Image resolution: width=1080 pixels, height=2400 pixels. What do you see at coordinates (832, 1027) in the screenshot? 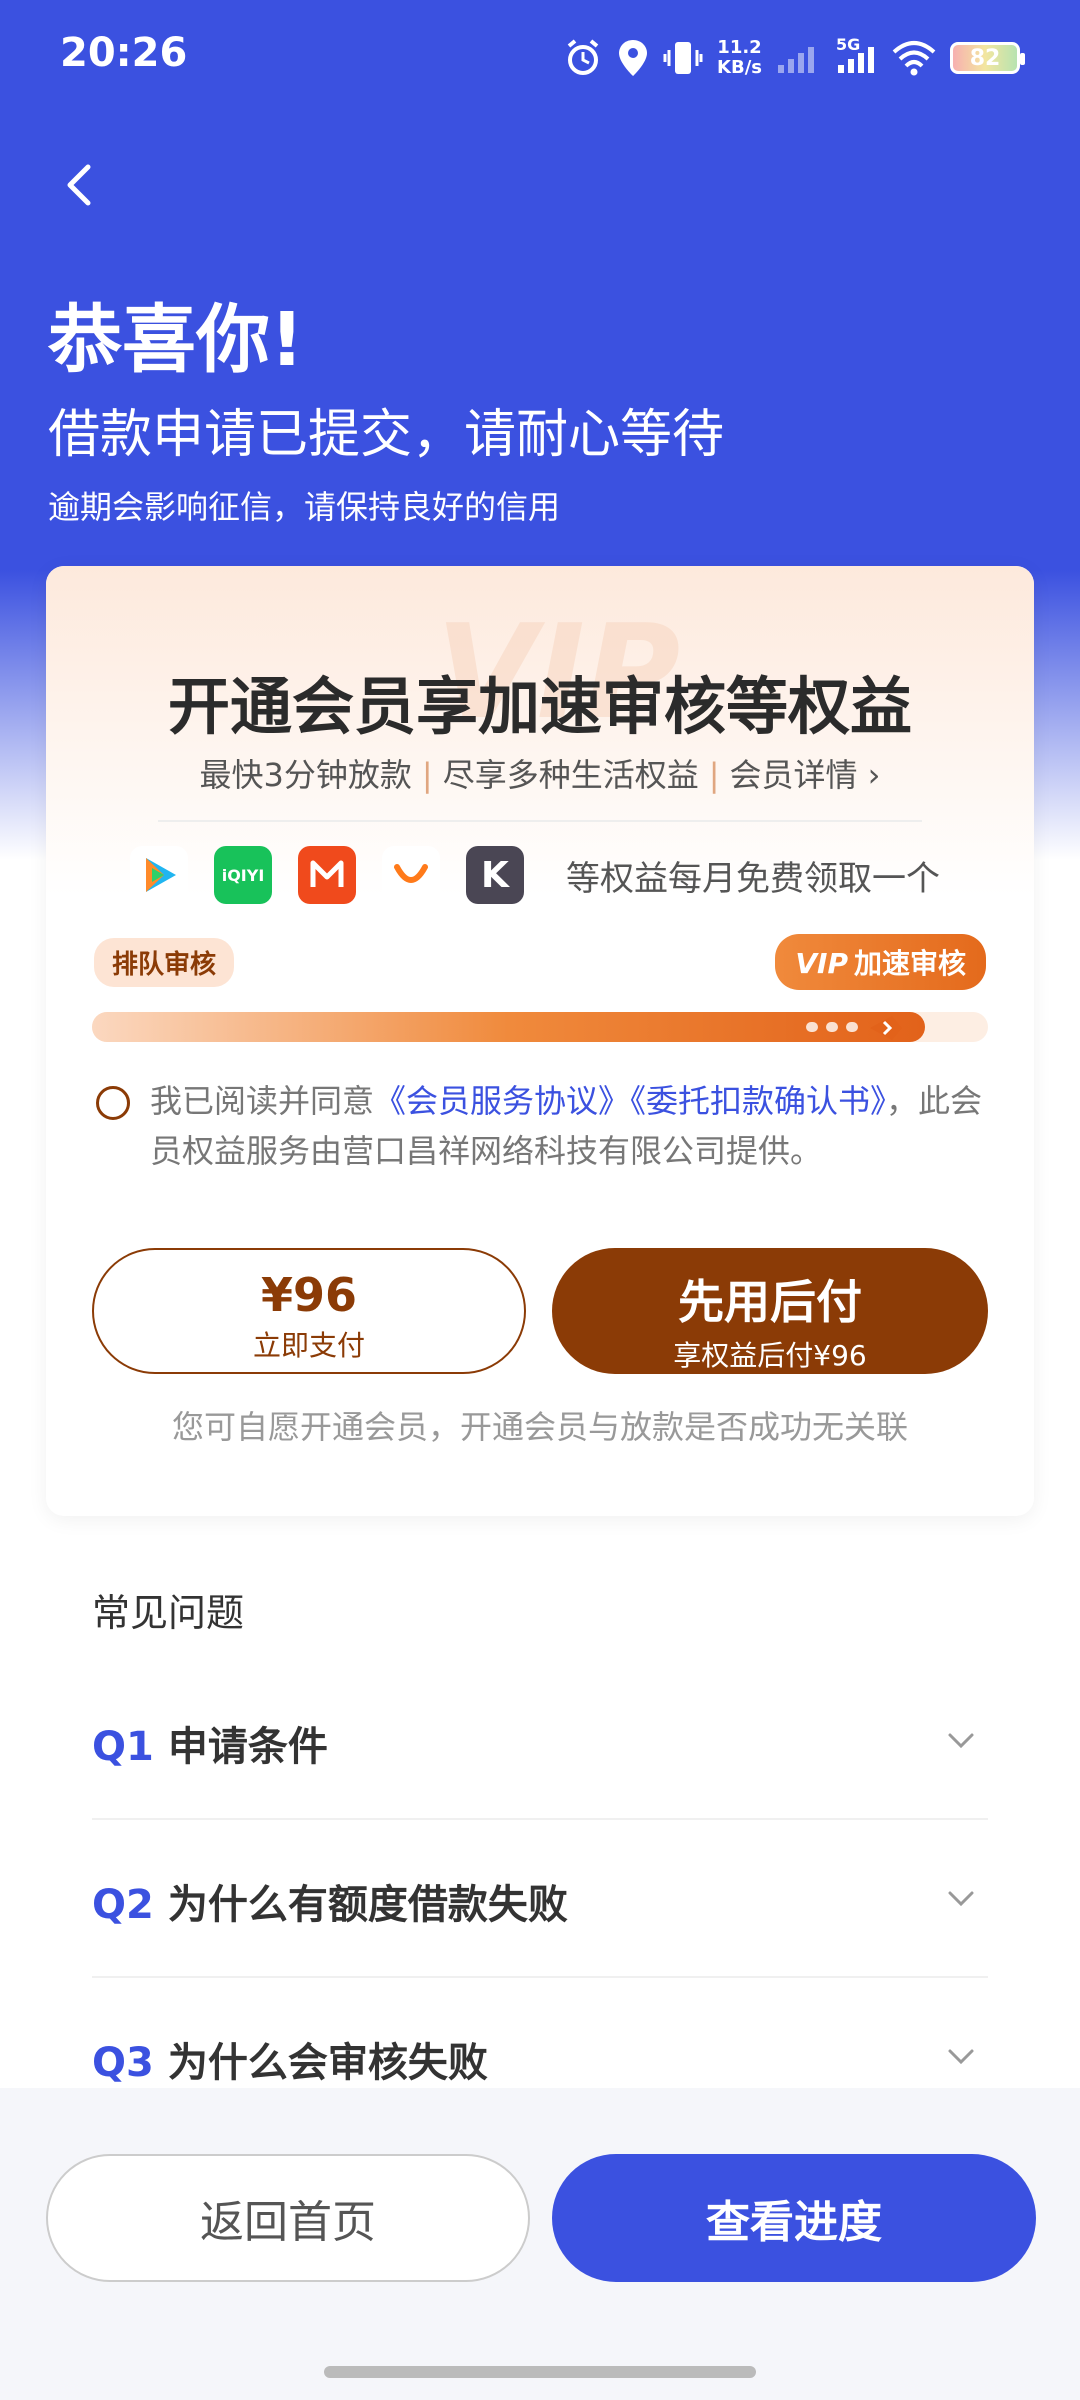
I see `progress-dots` at bounding box center [832, 1027].